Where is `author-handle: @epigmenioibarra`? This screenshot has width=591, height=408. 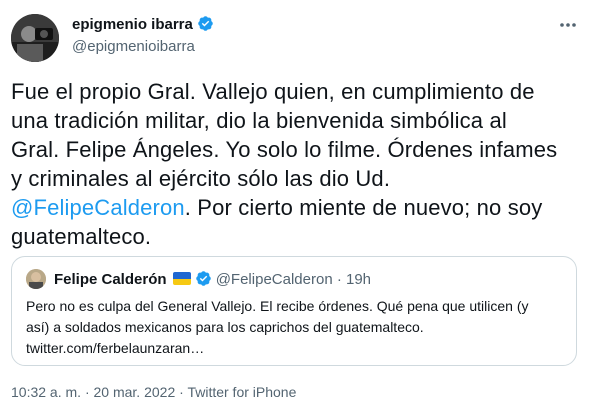
author-handle: @epigmenioibarra is located at coordinates (133, 47).